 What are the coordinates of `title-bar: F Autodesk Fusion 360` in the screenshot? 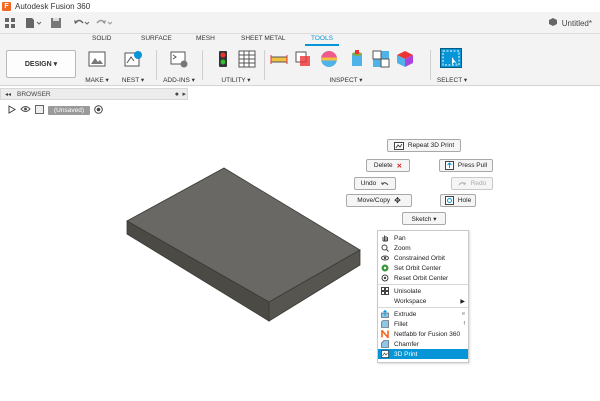 It's located at (300, 6).